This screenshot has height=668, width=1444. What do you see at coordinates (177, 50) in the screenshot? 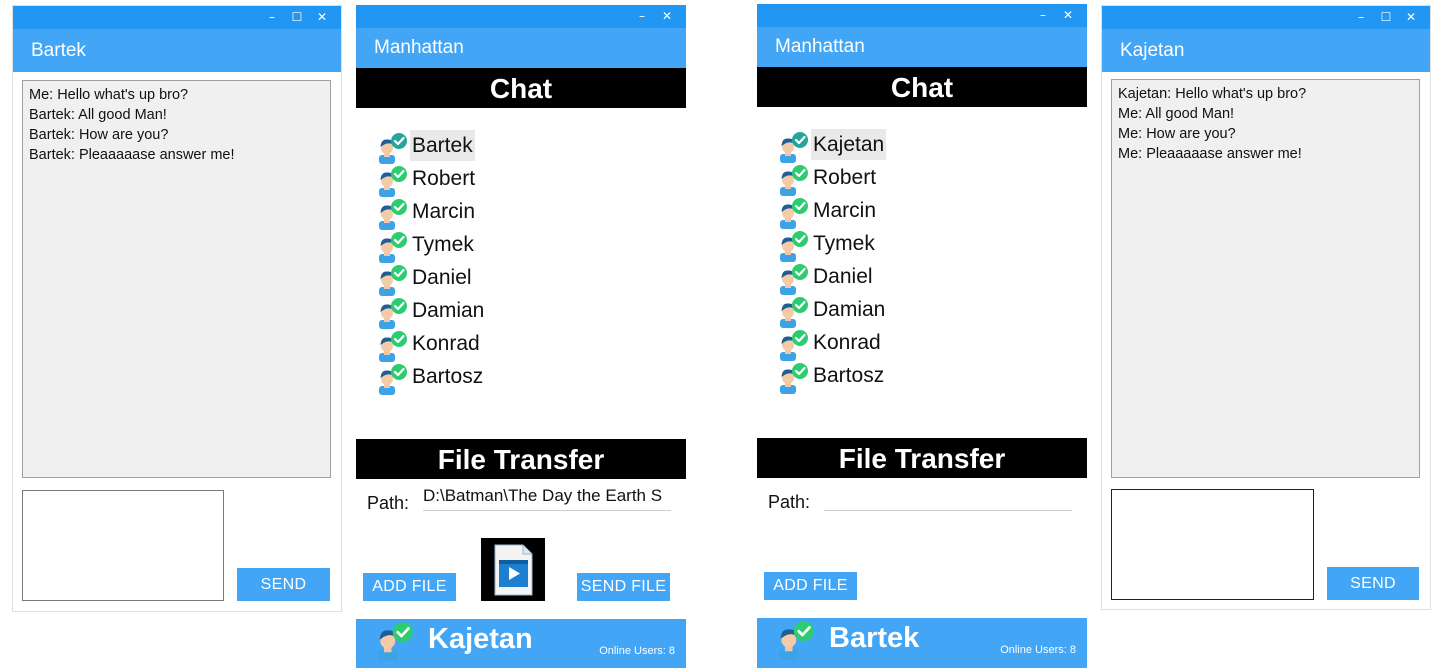
I see `window-title: Bartek` at bounding box center [177, 50].